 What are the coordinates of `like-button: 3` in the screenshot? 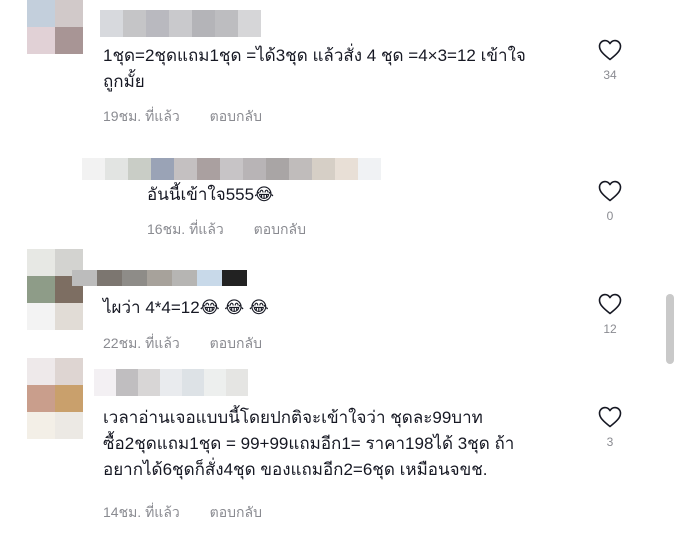 It's located at (610, 427).